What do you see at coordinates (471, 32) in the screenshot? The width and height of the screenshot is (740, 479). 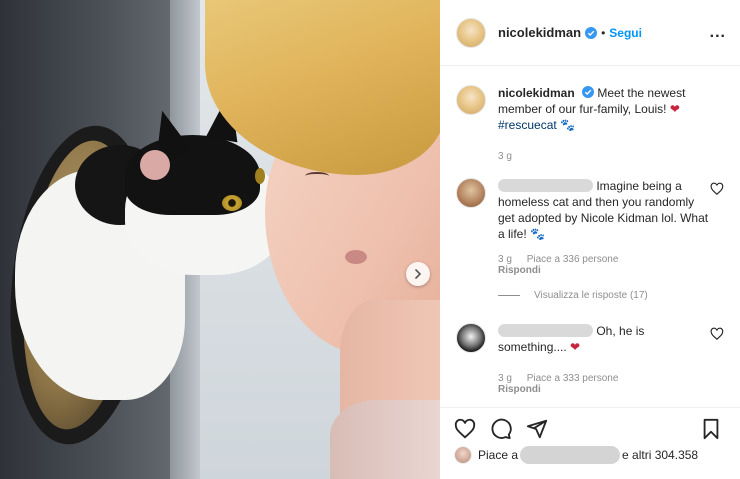 I see `author-avatar` at bounding box center [471, 32].